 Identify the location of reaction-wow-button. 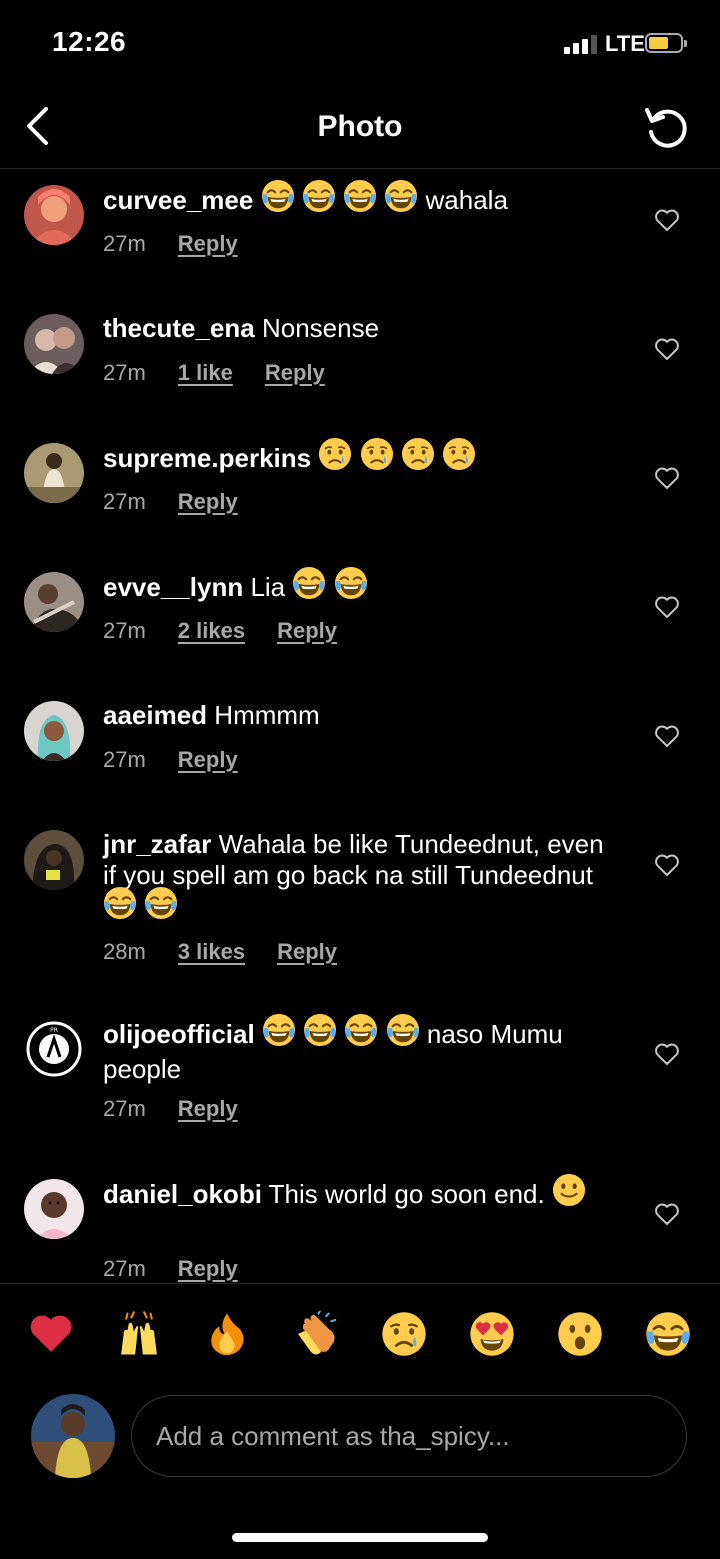
(580, 1334).